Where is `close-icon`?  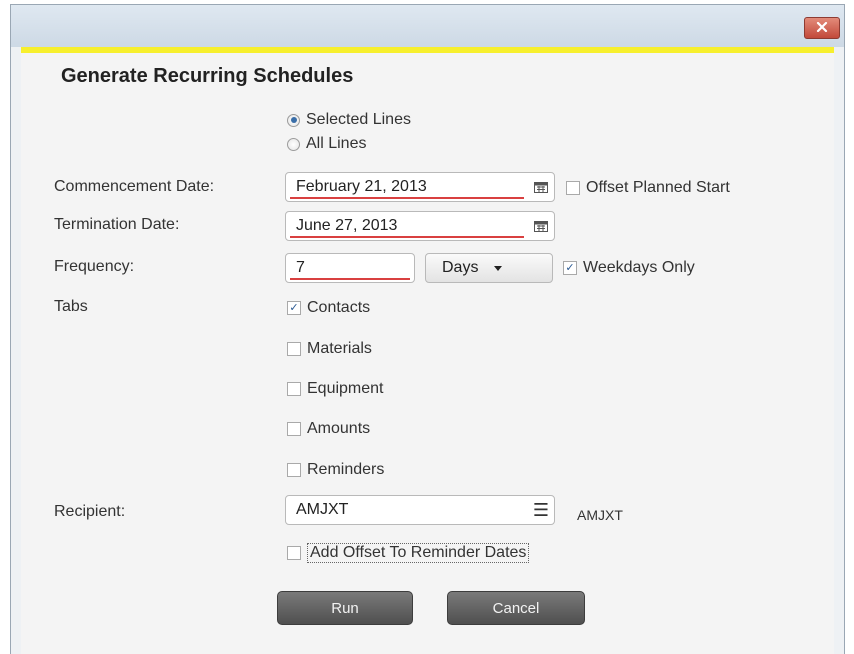
close-icon is located at coordinates (822, 28).